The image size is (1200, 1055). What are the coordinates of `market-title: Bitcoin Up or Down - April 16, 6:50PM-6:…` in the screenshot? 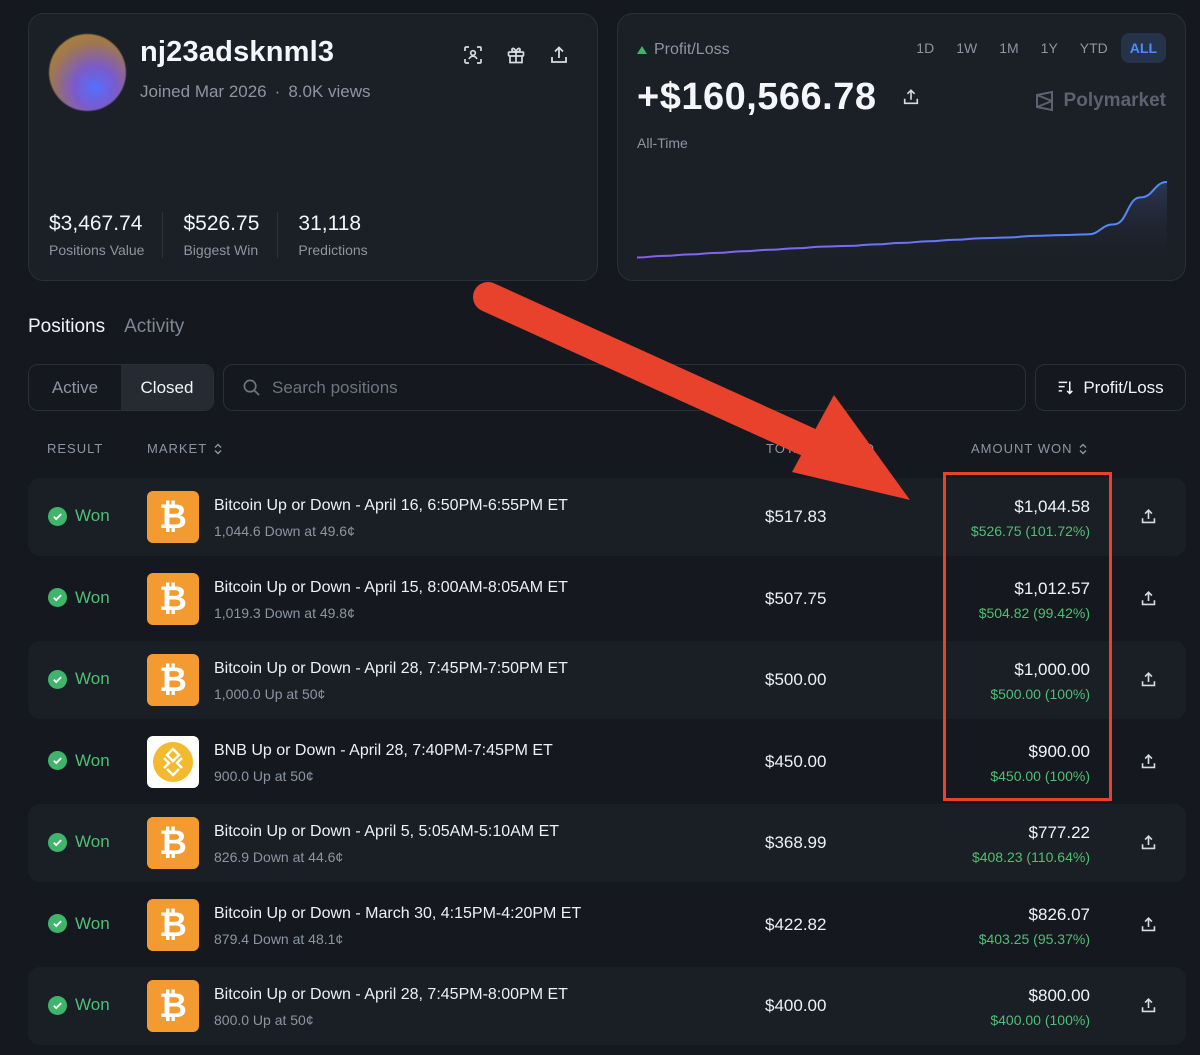 It's located at (391, 506).